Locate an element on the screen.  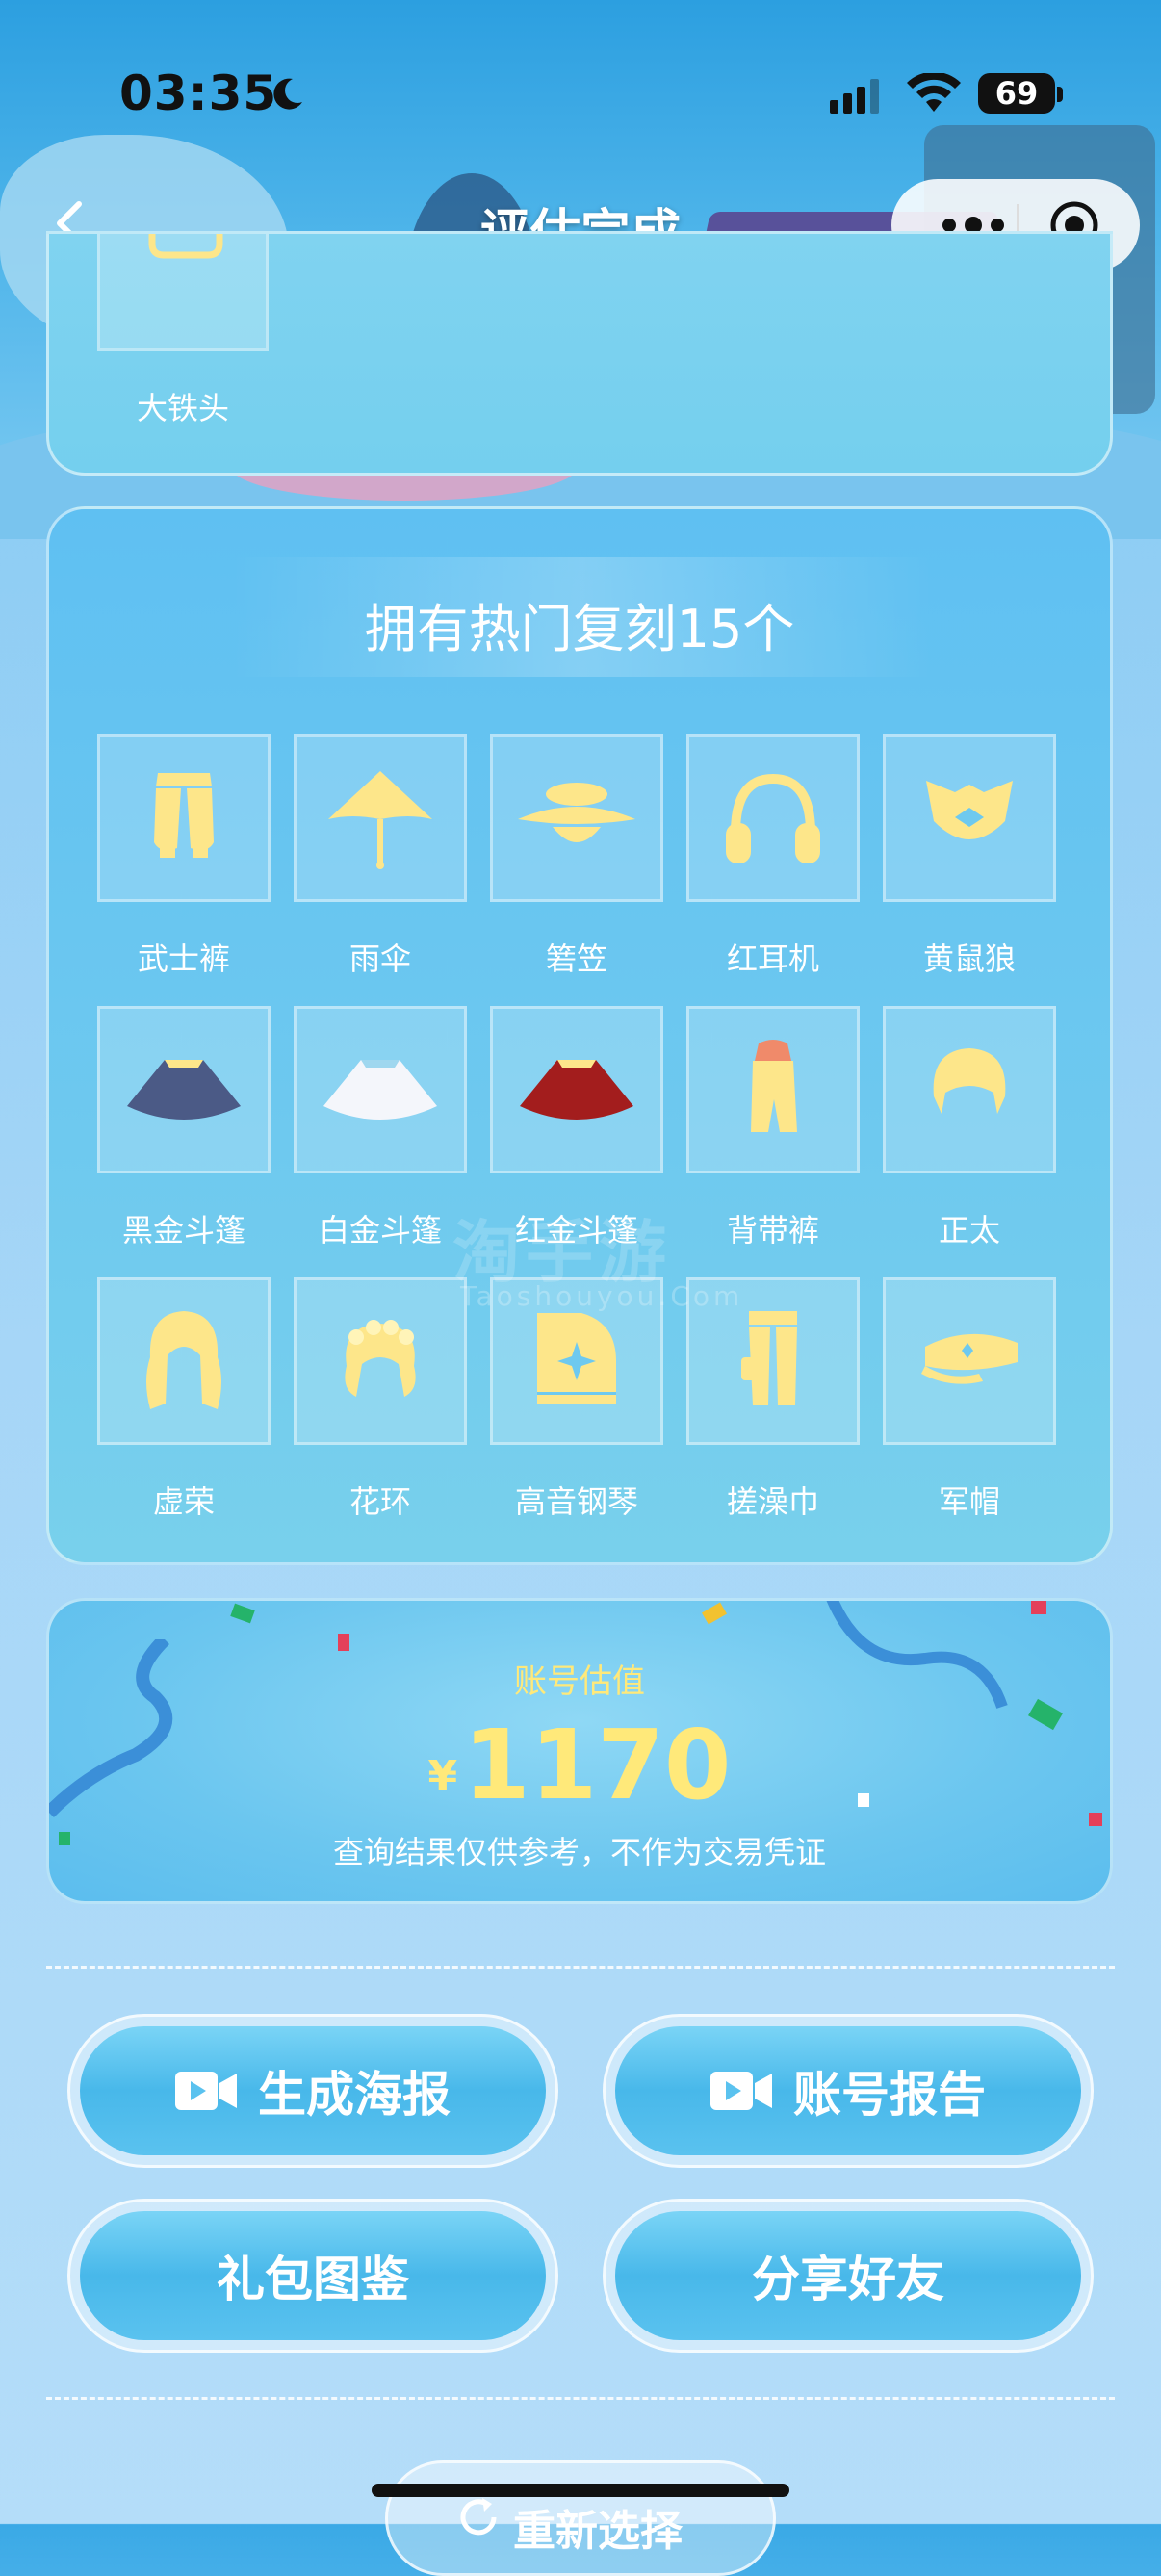
item-label: 箬笠 is located at coordinates (576, 958).